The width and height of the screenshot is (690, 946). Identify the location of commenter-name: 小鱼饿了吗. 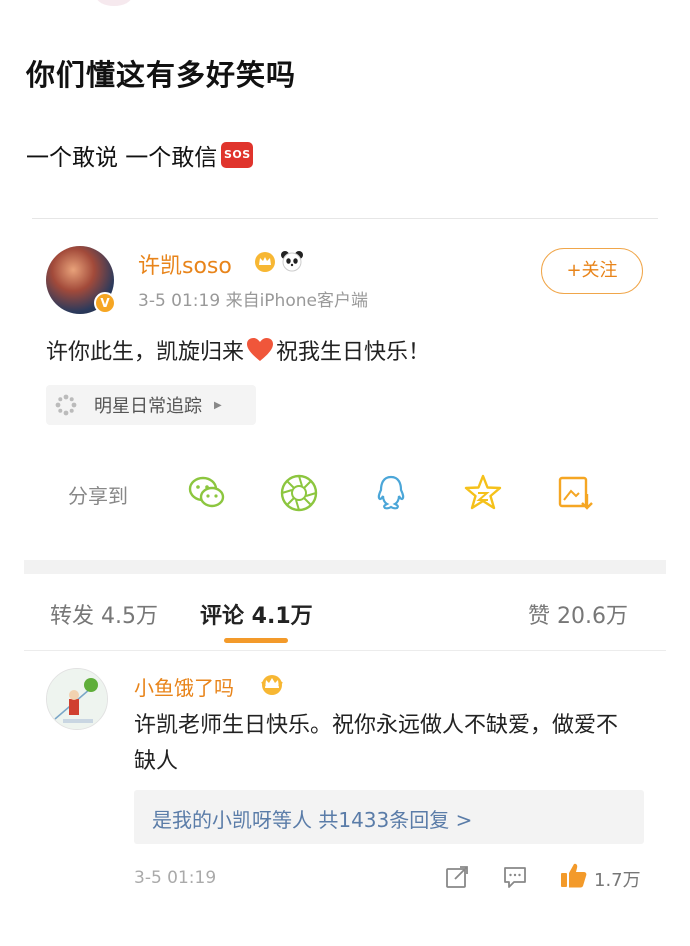
(184, 686).